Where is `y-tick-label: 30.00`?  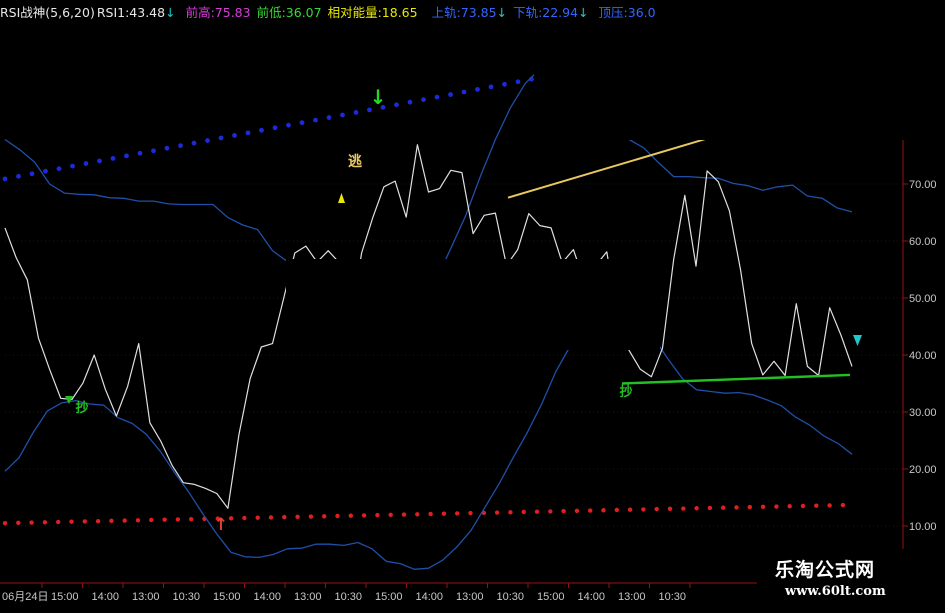 y-tick-label: 30.00 is located at coordinates (923, 413).